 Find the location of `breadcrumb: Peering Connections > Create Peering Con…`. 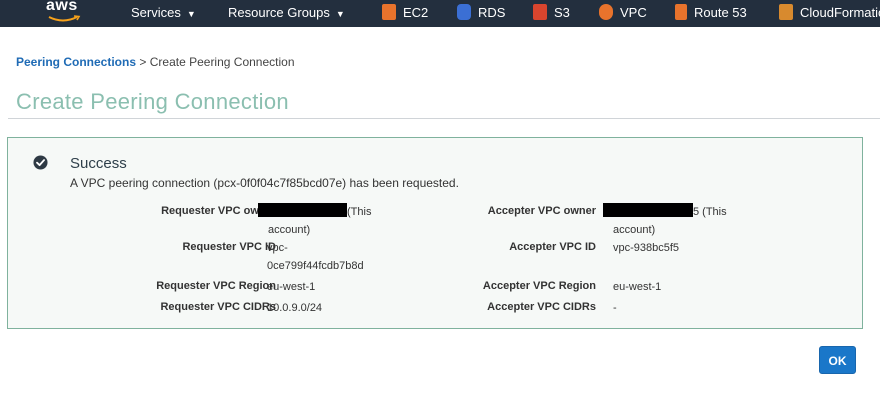

breadcrumb: Peering Connections > Create Peering Con… is located at coordinates (155, 62).